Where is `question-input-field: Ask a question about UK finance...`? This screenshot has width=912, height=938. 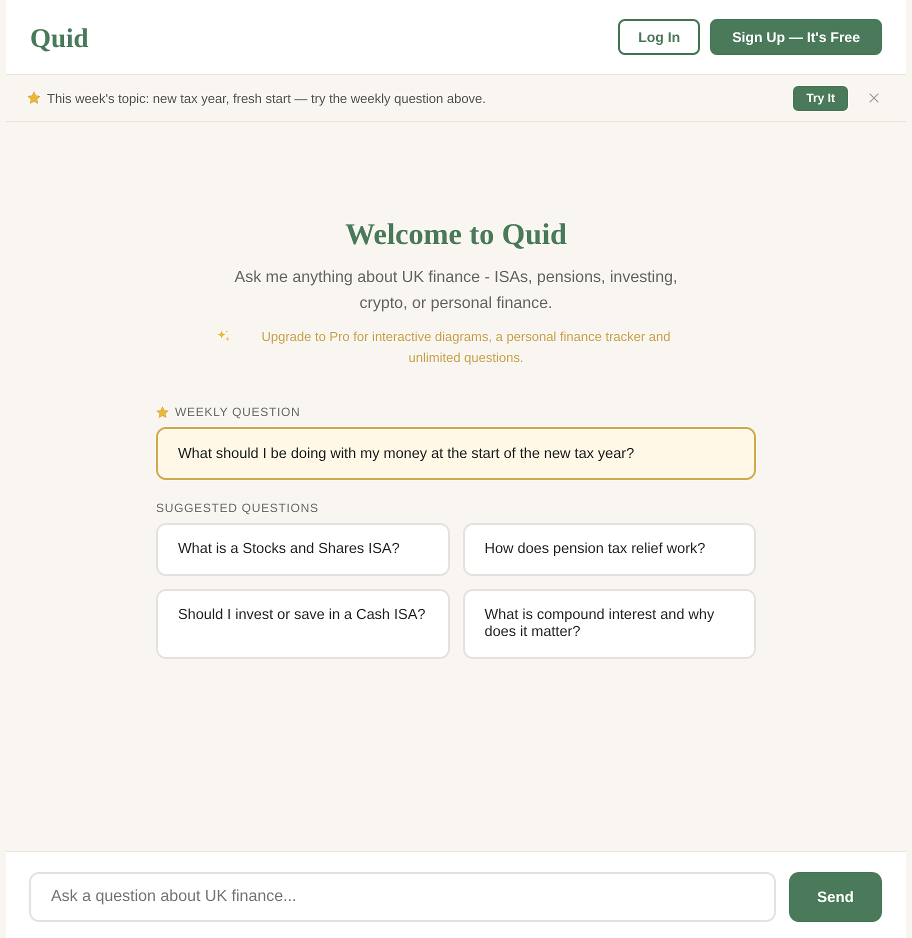
question-input-field: Ask a question about UK finance... is located at coordinates (402, 897).